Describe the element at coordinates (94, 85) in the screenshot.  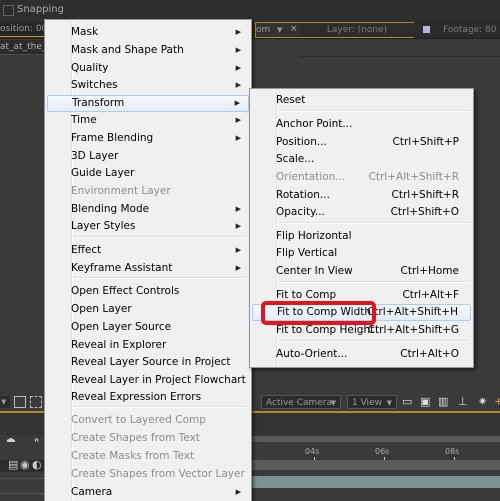
I see `menu-item-label: Switches` at that location.